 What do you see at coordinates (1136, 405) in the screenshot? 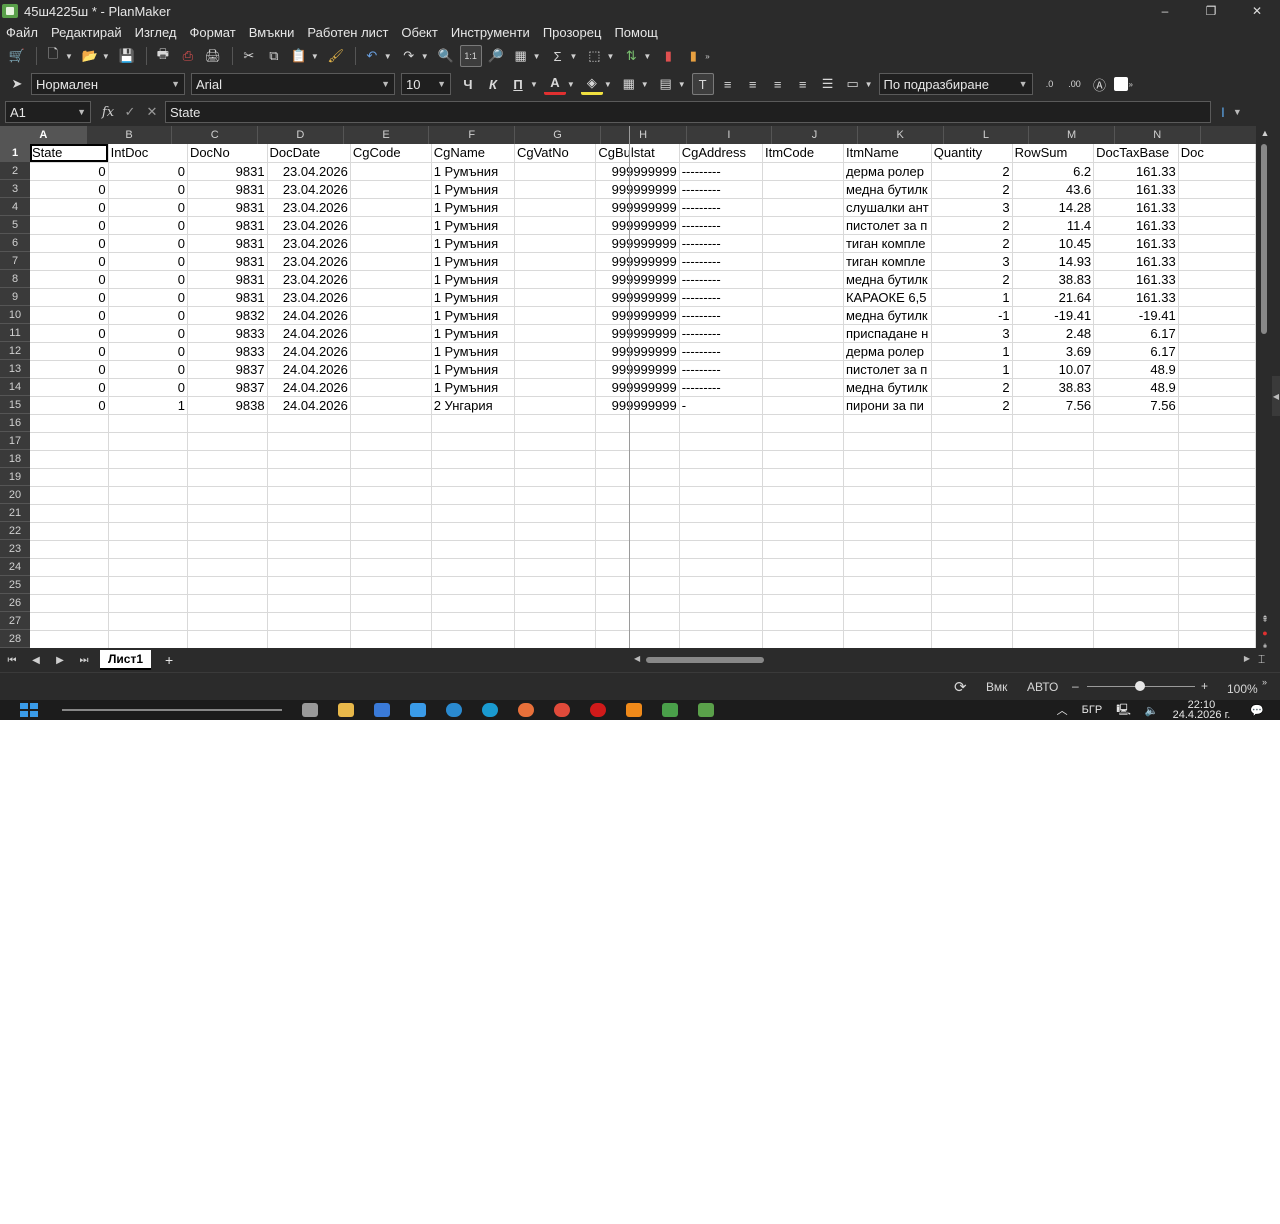
I see `cell: 7.56` at bounding box center [1136, 405].